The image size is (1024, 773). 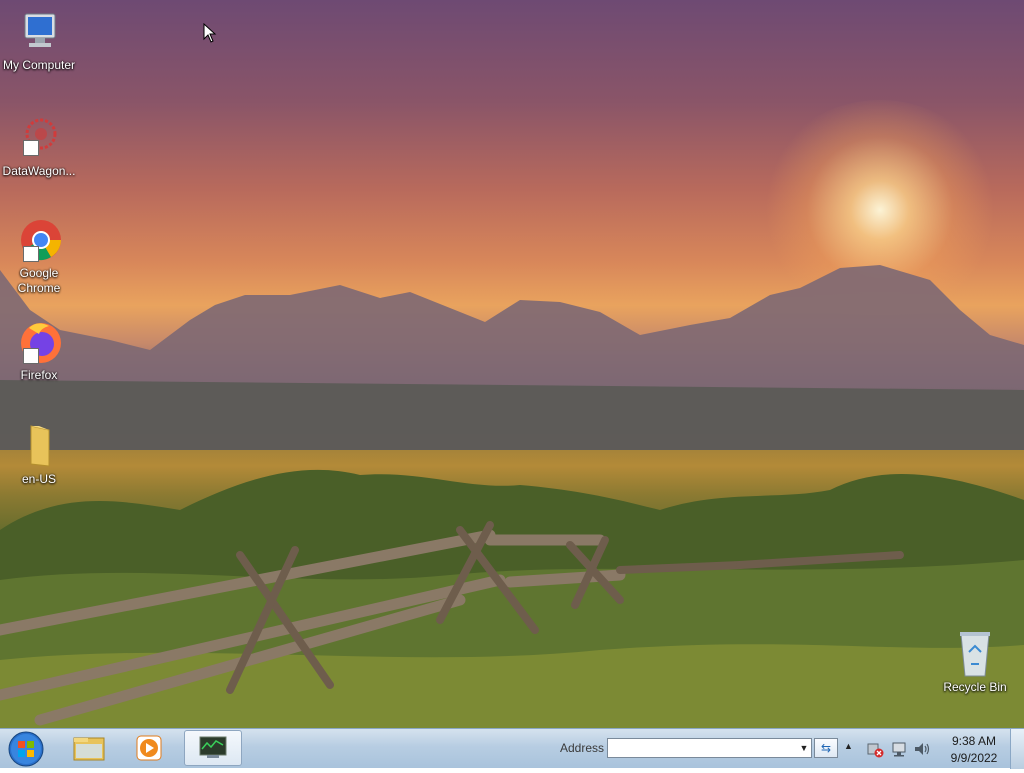 What do you see at coordinates (826, 748) in the screenshot?
I see `go-refresh-button: ⇆` at bounding box center [826, 748].